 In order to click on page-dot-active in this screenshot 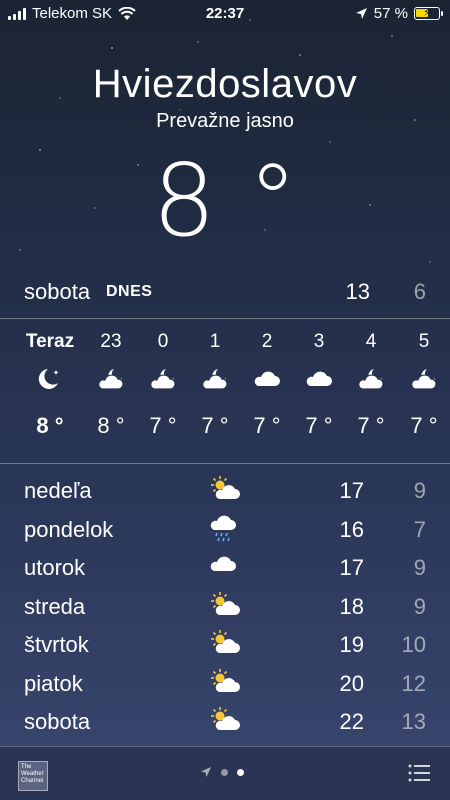, I will do `click(240, 772)`.